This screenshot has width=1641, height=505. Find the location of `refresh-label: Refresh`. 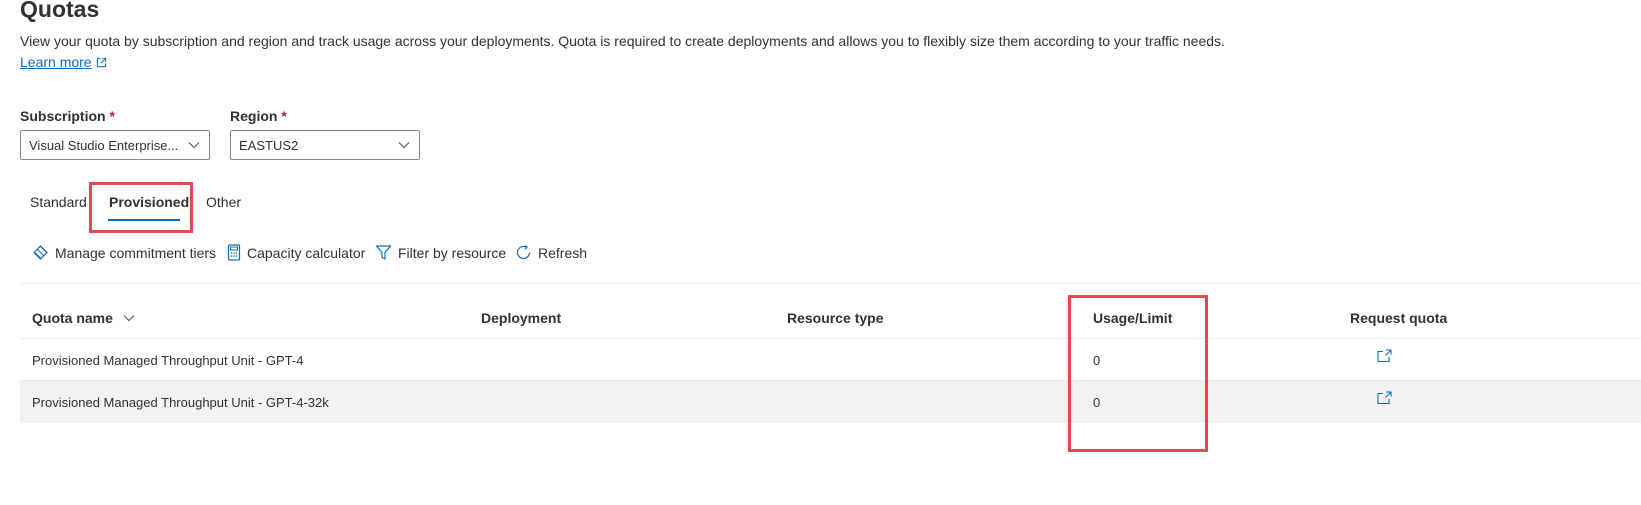

refresh-label: Refresh is located at coordinates (563, 252).